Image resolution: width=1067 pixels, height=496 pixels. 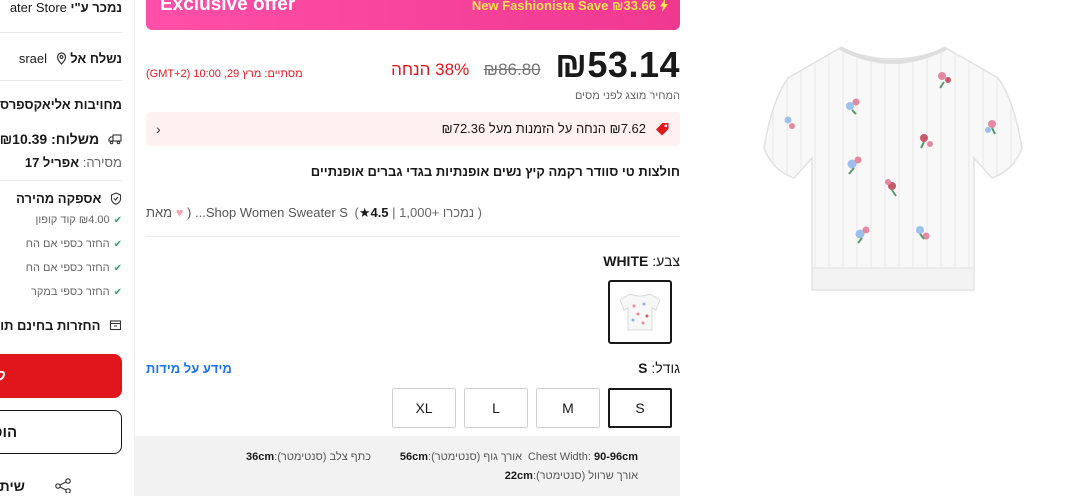 I want to click on size-option-xl: XL, so click(x=424, y=408).